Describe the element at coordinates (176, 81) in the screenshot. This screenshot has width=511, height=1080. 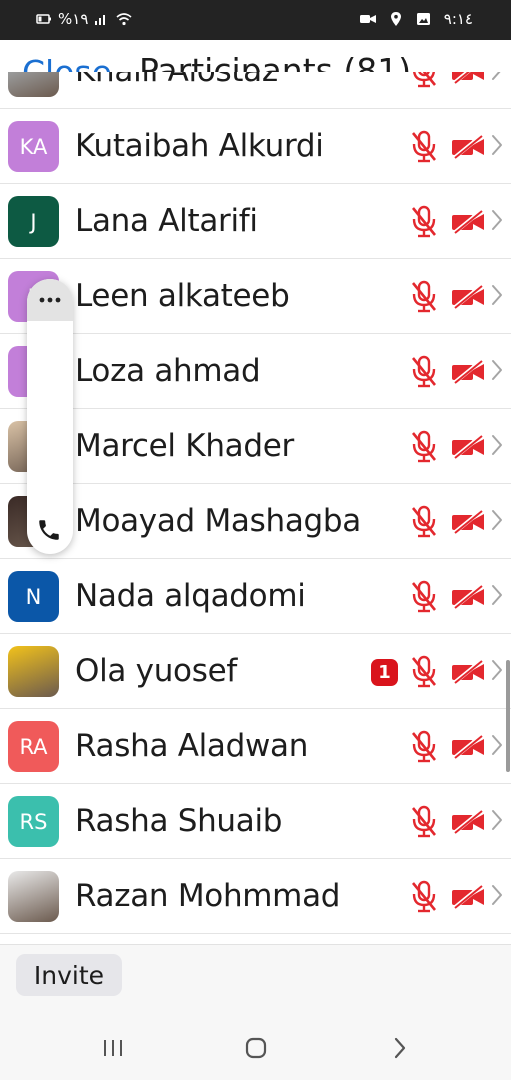
I see `participant-name: Khalil Alostaz` at that location.